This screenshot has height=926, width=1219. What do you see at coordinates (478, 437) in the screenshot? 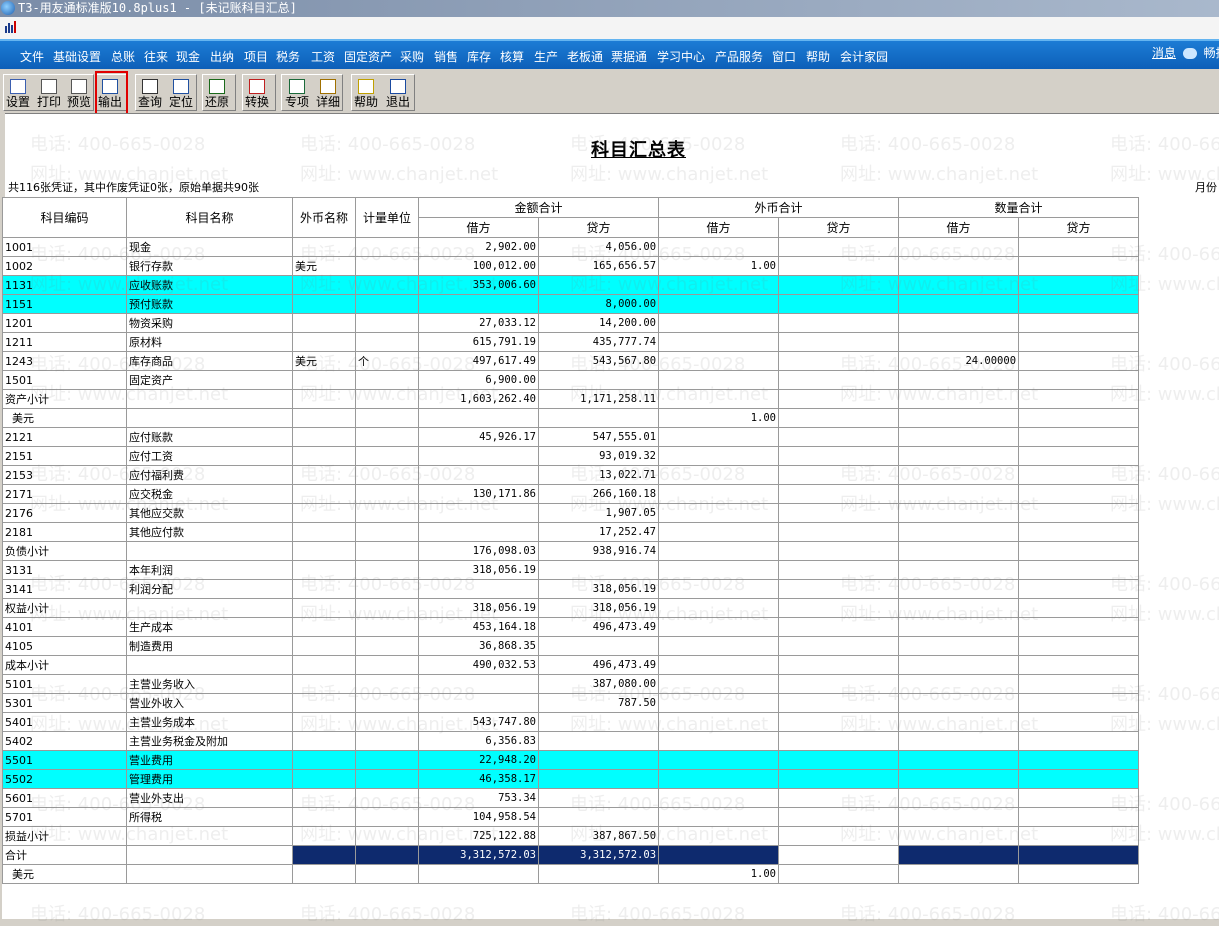
I see `cell-debit: 45,926.17` at bounding box center [478, 437].